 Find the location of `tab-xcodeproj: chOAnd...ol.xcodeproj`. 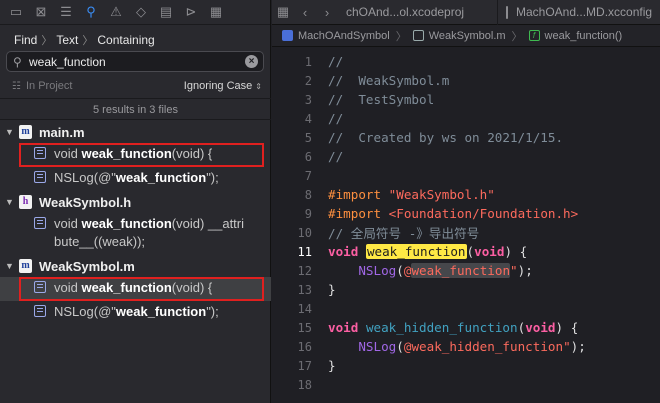

tab-xcodeproj: chOAnd...ol.xcodeproj is located at coordinates (418, 12).